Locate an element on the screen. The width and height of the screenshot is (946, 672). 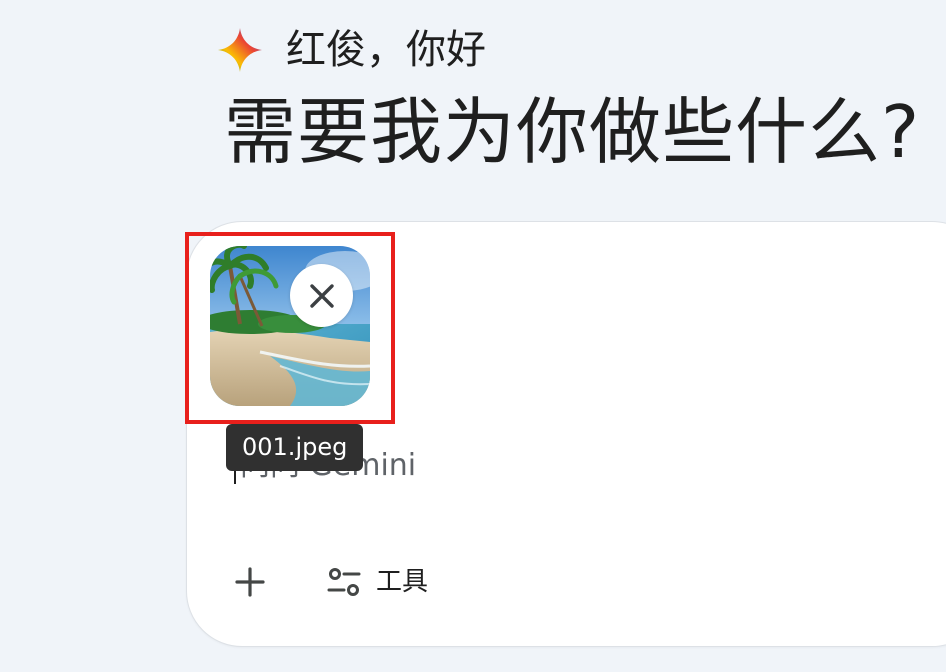
add-button is located at coordinates (250, 582).